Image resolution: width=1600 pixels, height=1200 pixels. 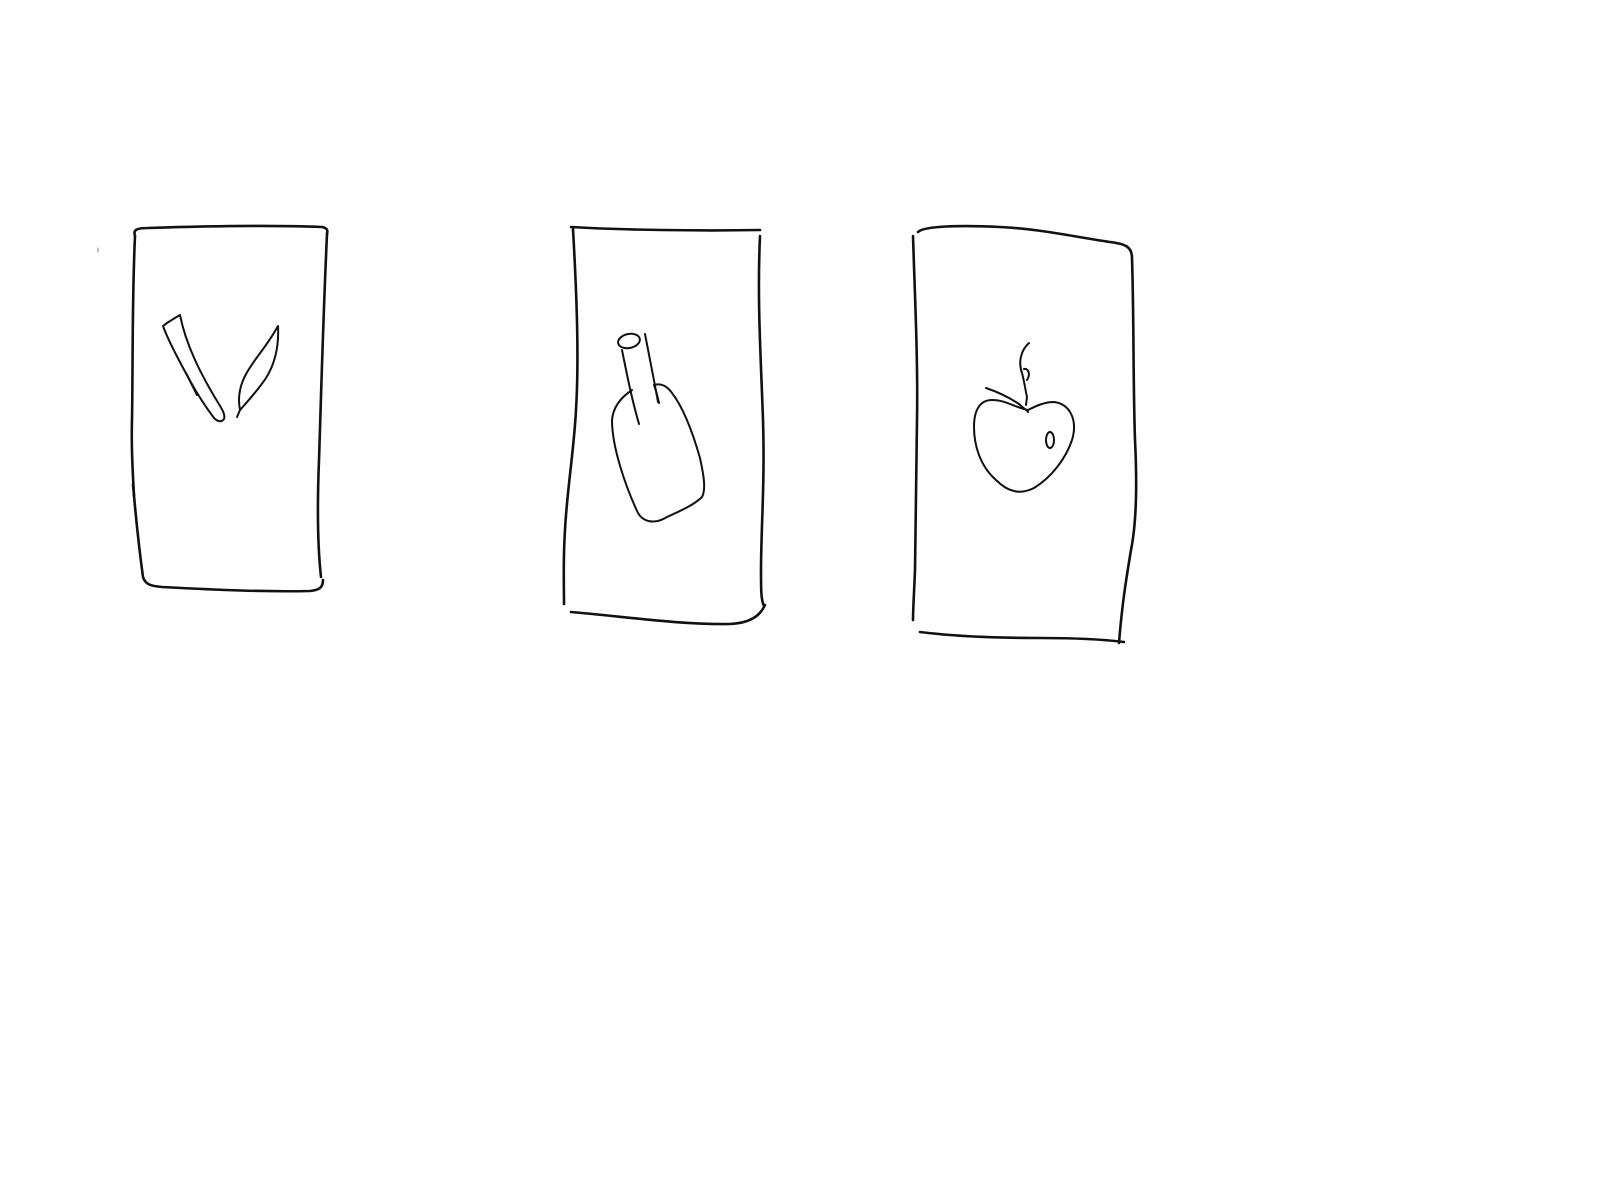 I want to click on card-1-frame, so click(x=229, y=408).